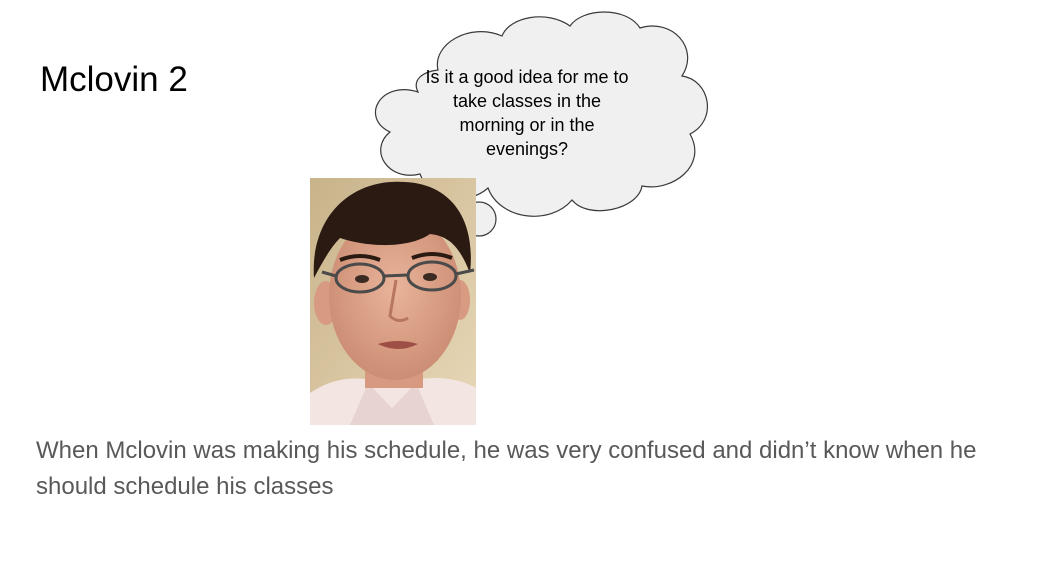 The width and height of the screenshot is (1038, 582). I want to click on person-photo, so click(393, 301).